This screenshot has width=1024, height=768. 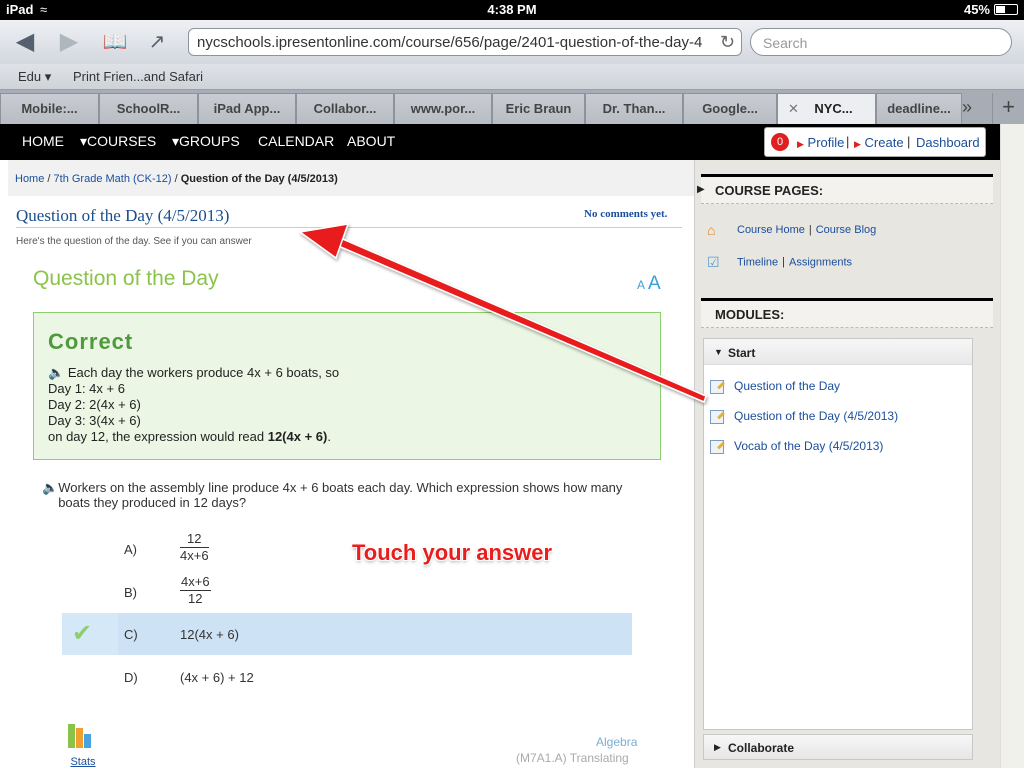 What do you see at coordinates (34, 77) in the screenshot?
I see `bookmark-edu: Edu ▾` at bounding box center [34, 77].